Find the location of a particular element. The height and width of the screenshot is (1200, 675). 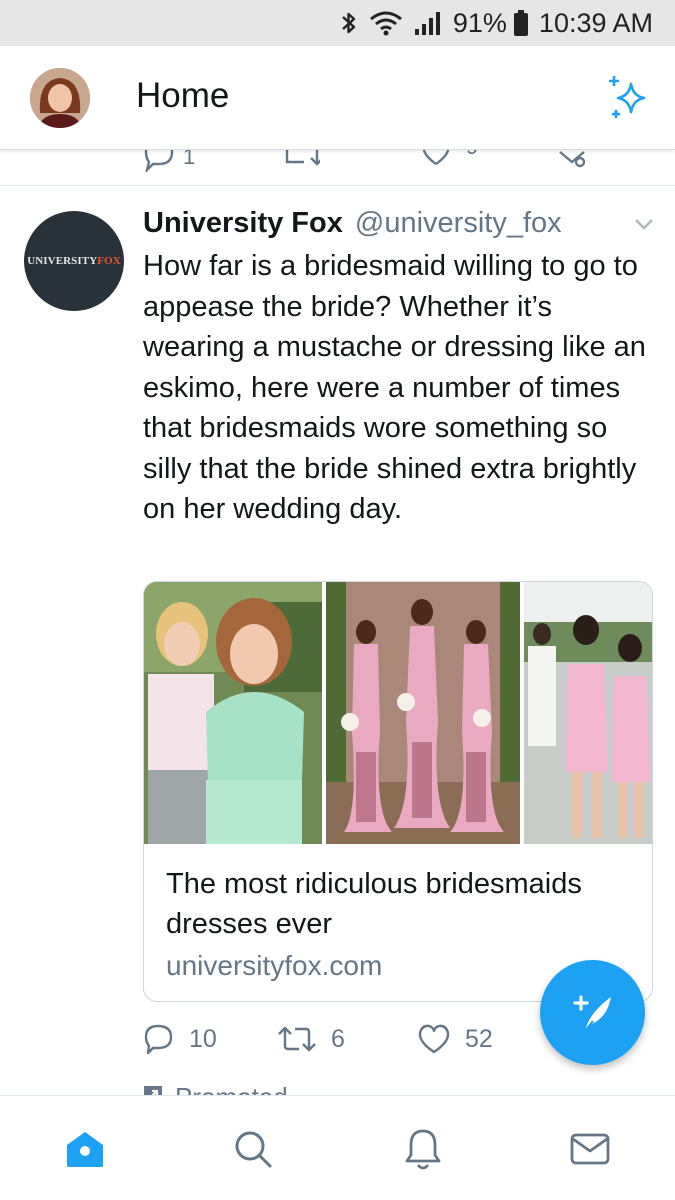

home-icon is located at coordinates (85, 1149).